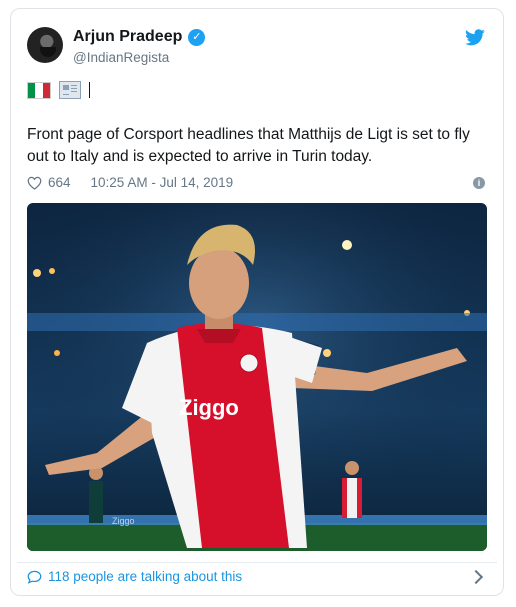 The height and width of the screenshot is (607, 516). I want to click on tweet-footer: 118 people are talking about this, so click(256, 576).